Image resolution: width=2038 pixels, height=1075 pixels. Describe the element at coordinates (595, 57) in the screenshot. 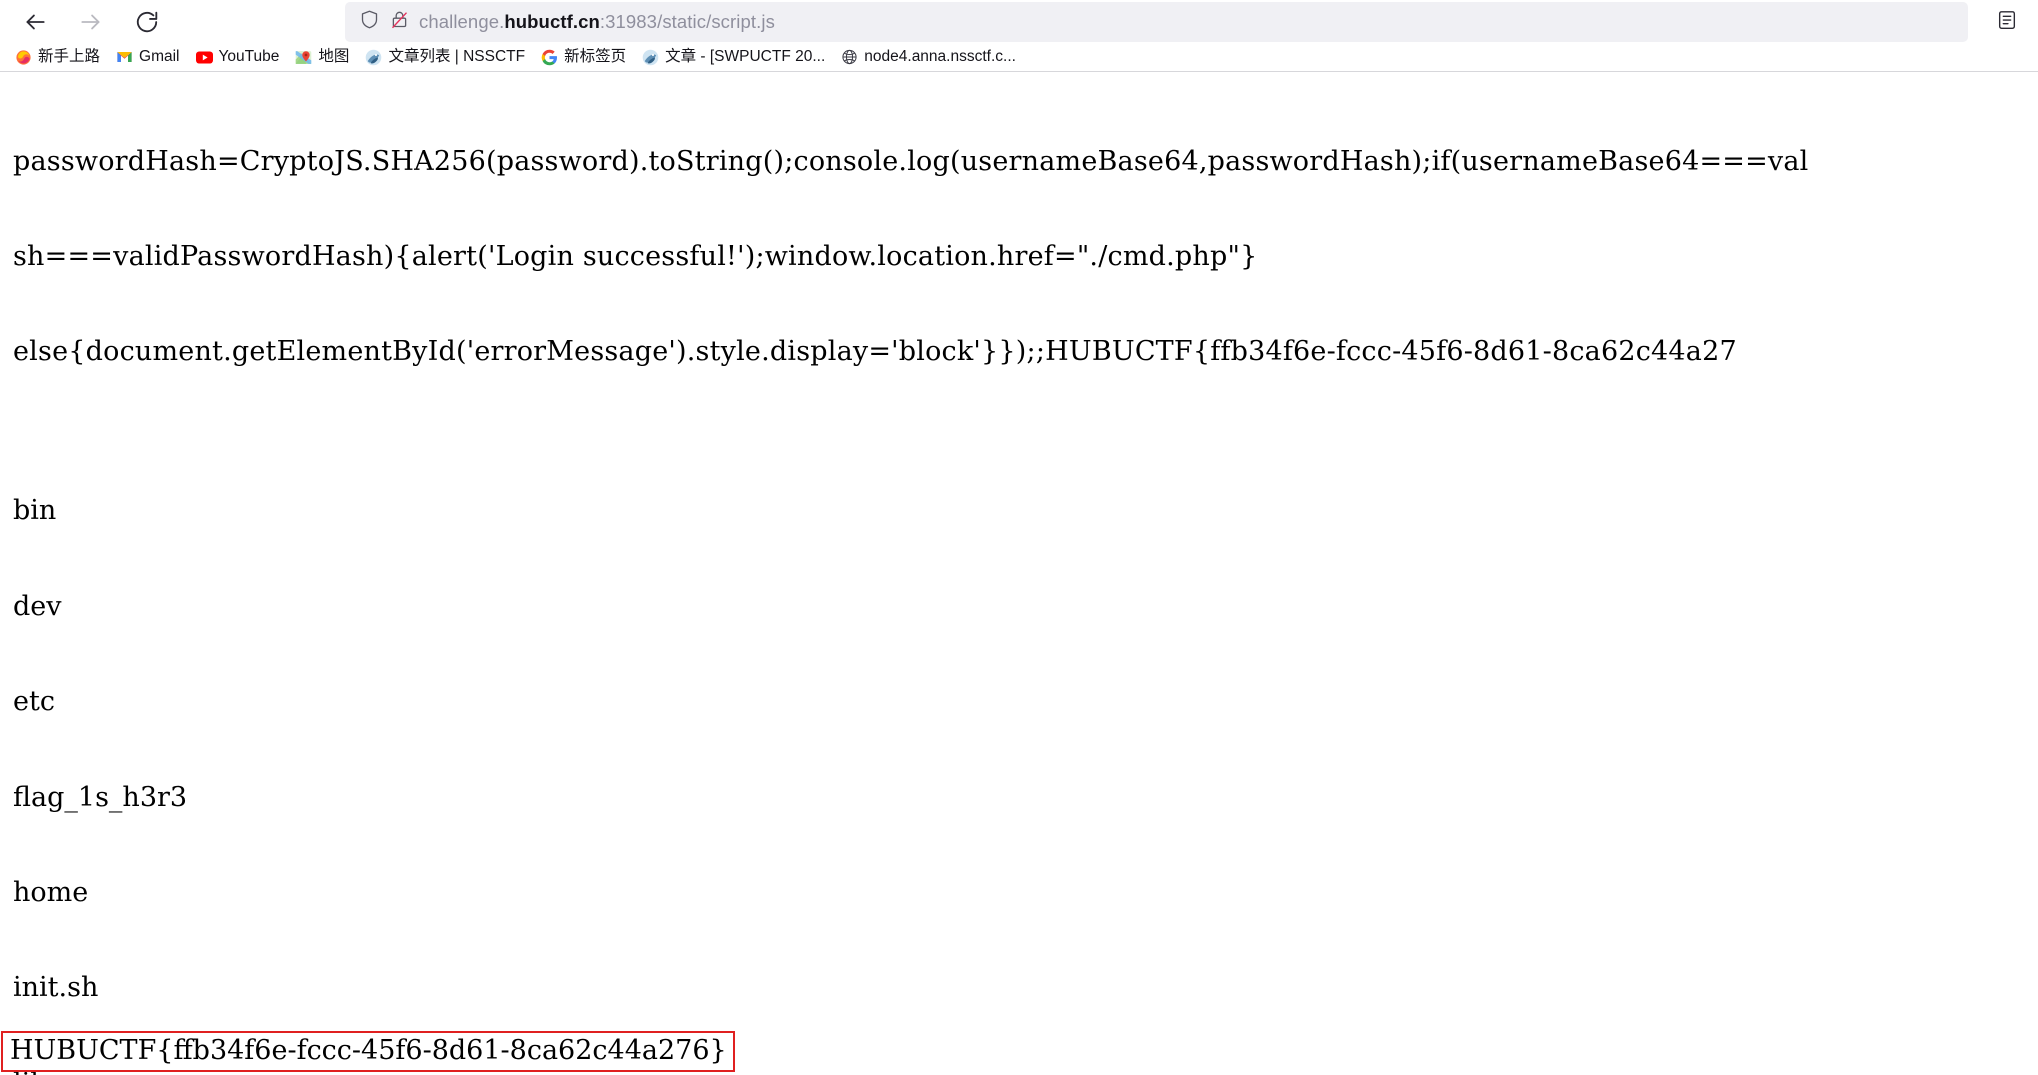

I see `bookmark-label: 新标签页` at that location.